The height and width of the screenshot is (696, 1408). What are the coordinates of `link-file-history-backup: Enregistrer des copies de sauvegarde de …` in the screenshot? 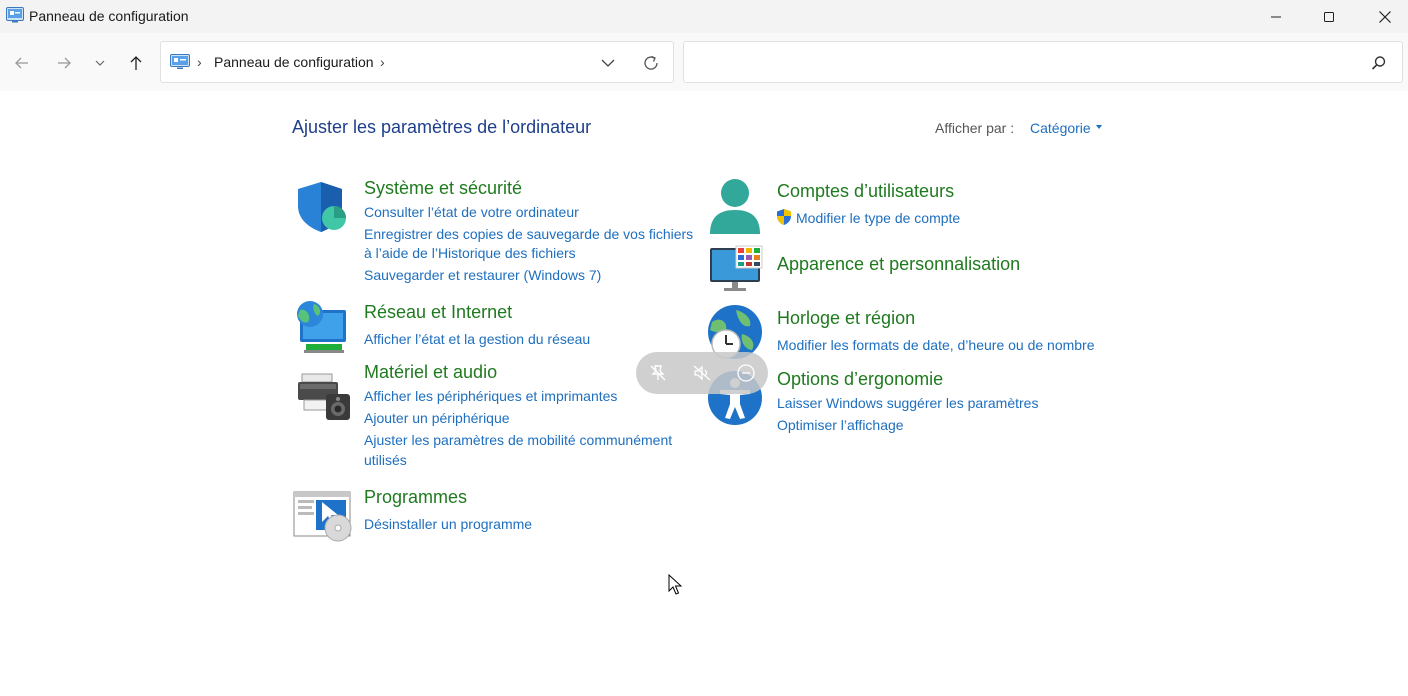 It's located at (528, 234).